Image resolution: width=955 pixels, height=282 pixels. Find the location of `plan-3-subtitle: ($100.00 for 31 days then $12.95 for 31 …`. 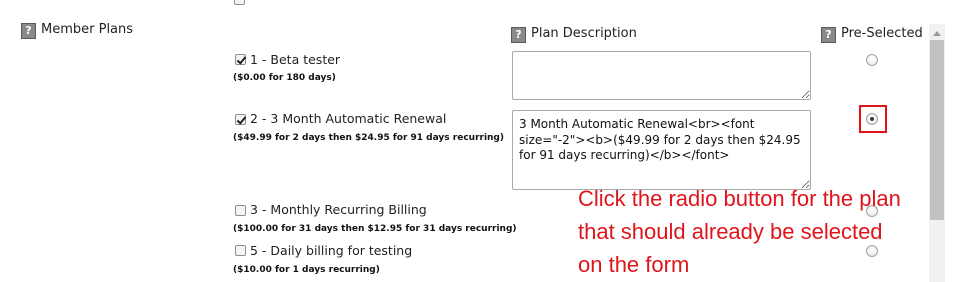

plan-3-subtitle: ($100.00 for 31 days then $12.95 for 31 … is located at coordinates (375, 229).